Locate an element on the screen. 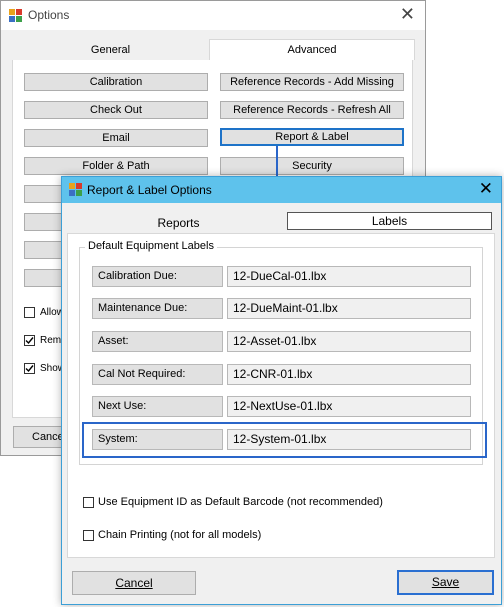 The height and width of the screenshot is (607, 504). save-button: Save is located at coordinates (445, 582).